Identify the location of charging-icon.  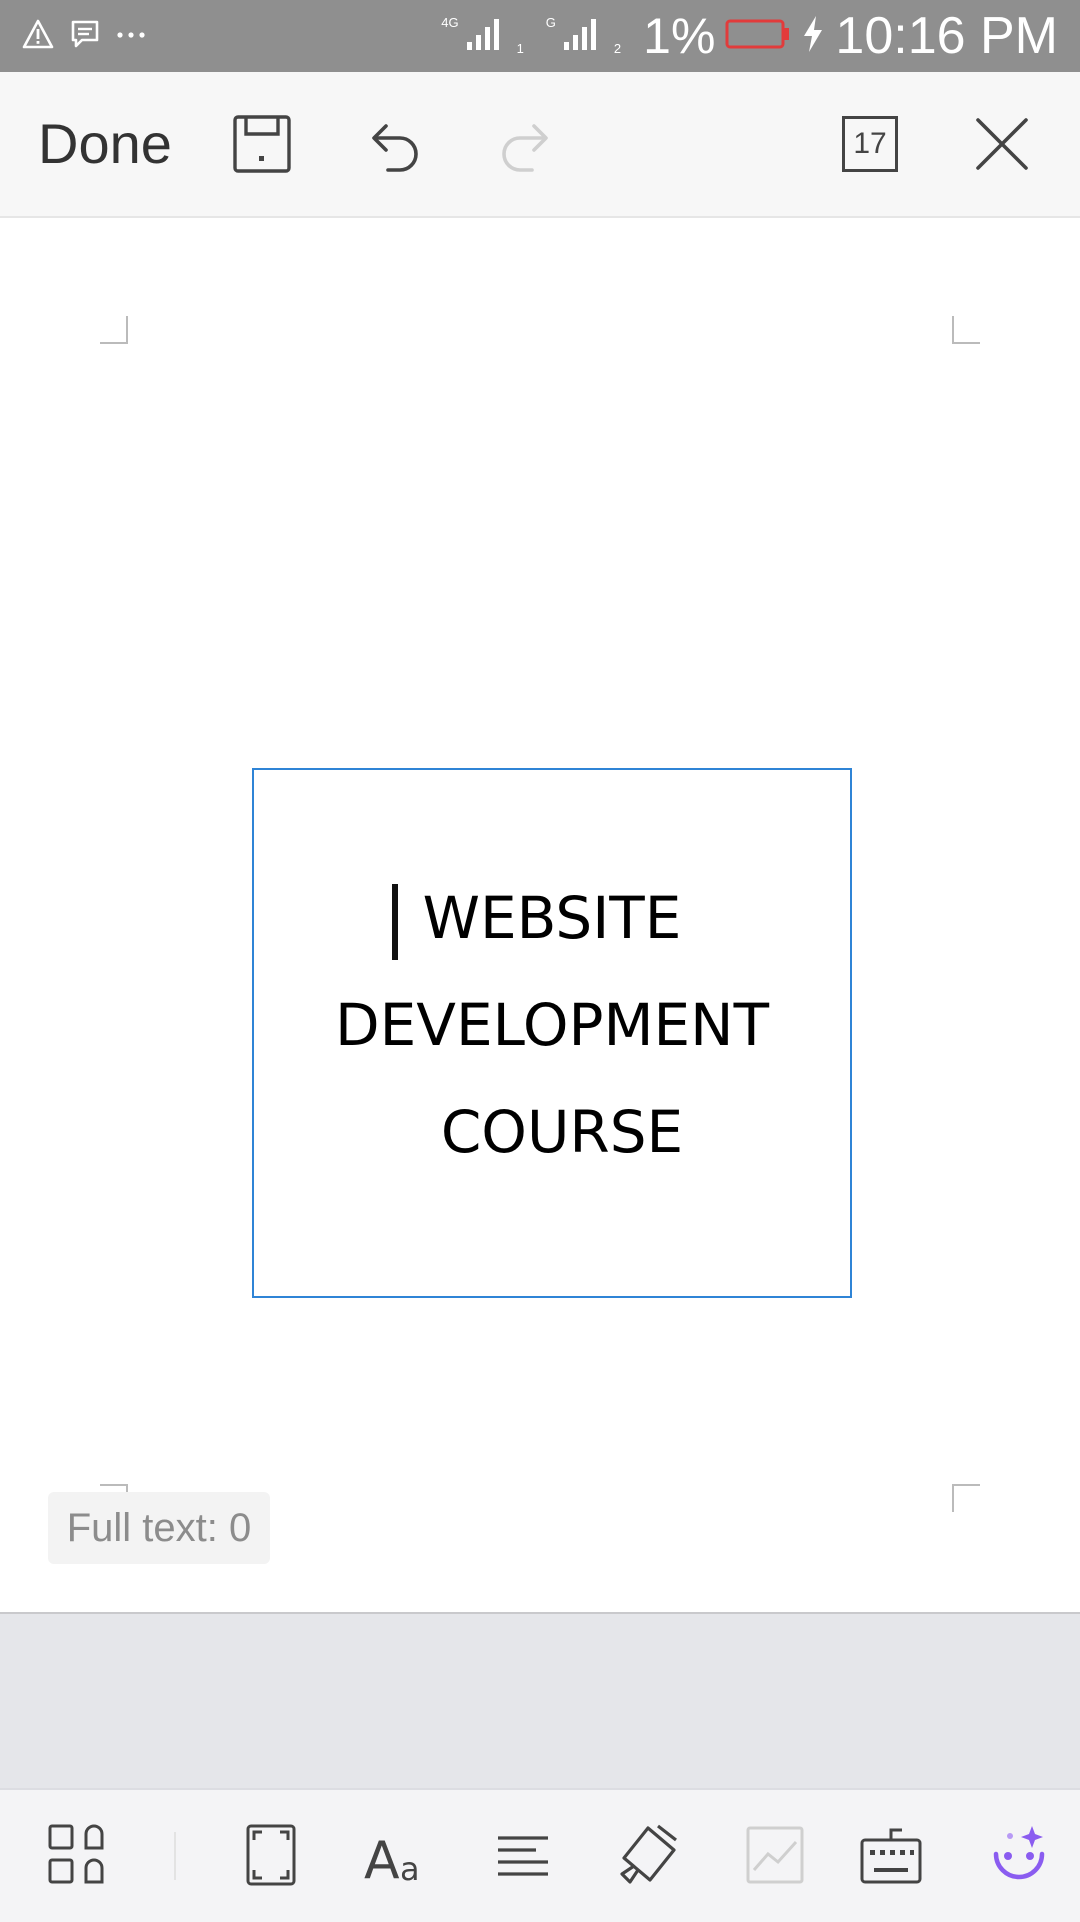
(813, 36).